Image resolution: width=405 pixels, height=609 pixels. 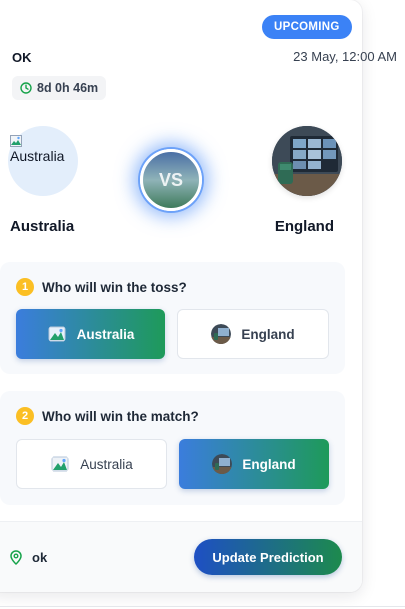 I want to click on clock-icon, so click(x=26, y=88).